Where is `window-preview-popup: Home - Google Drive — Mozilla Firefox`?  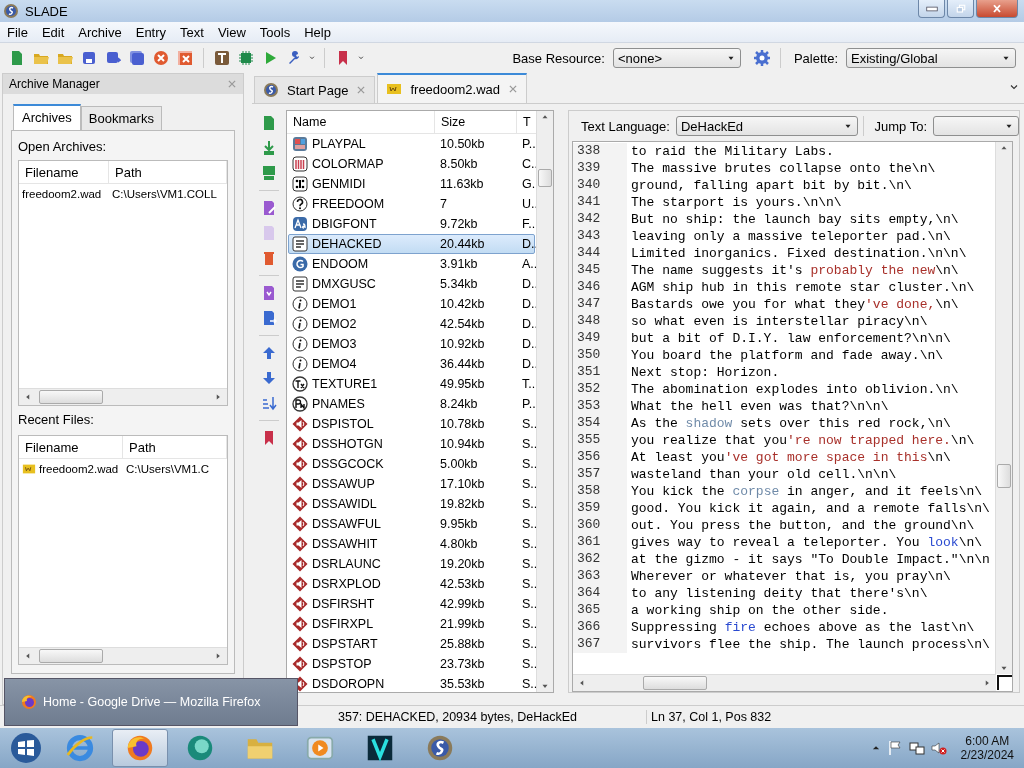
window-preview-popup: Home - Google Drive — Mozilla Firefox is located at coordinates (151, 702).